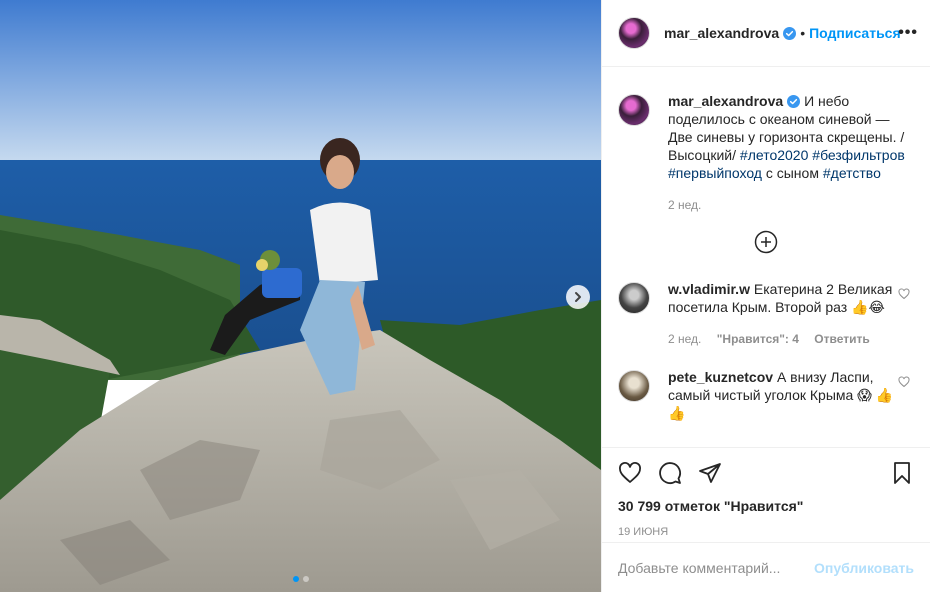 The image size is (930, 592). I want to click on follow-button: Подписаться, so click(855, 33).